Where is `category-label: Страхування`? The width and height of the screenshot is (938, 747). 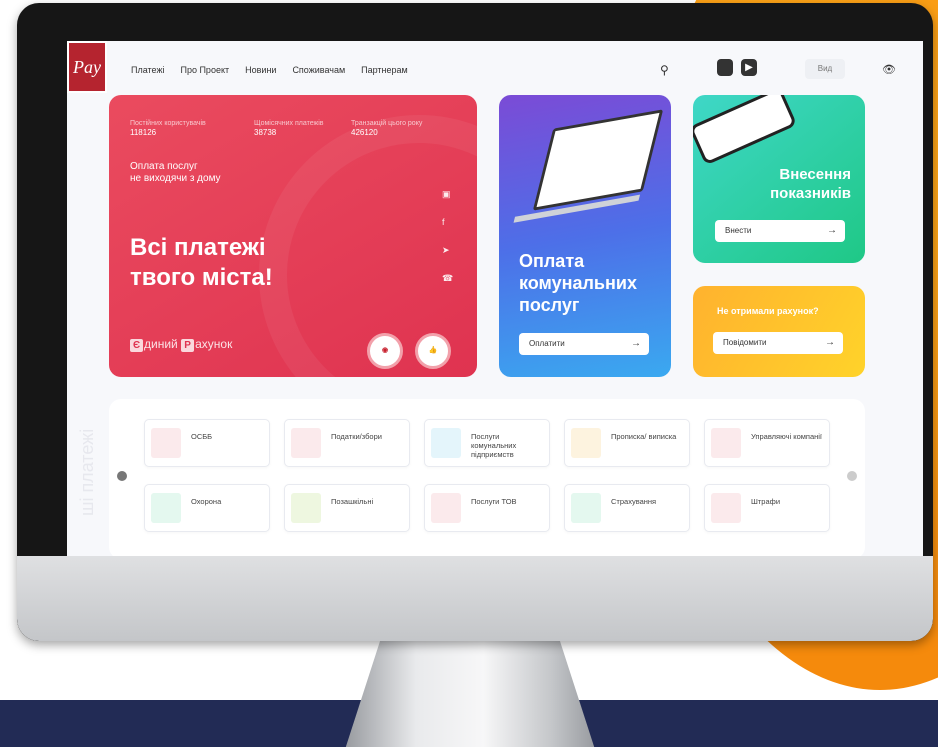 category-label: Страхування is located at coordinates (634, 501).